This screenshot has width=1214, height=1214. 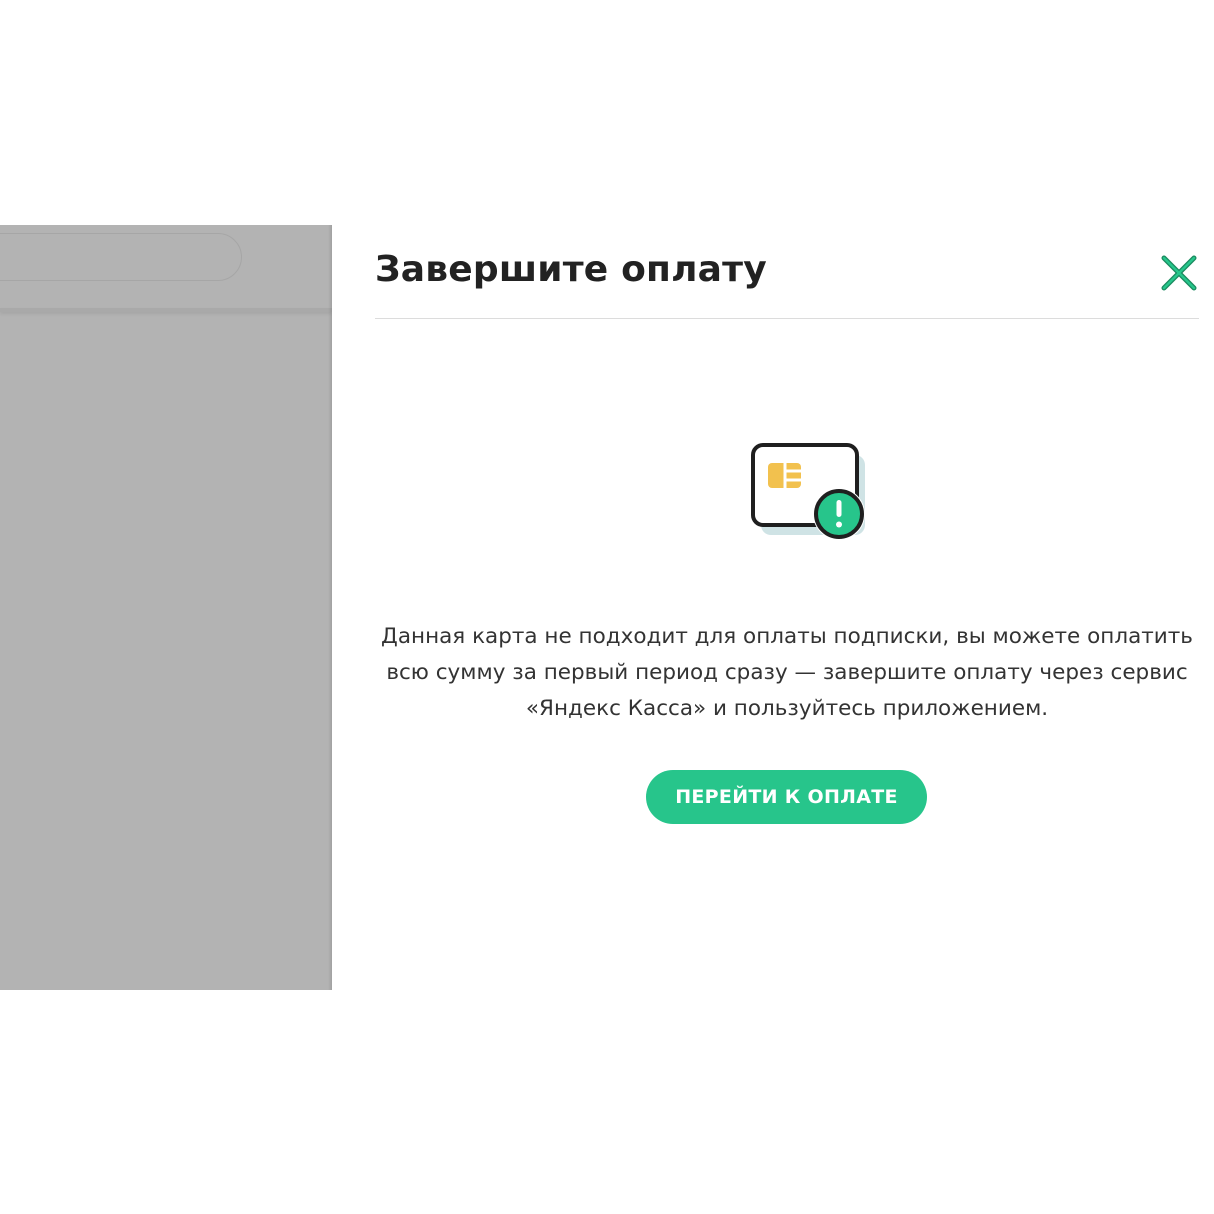 I want to click on modal-title: Завершите оплату, so click(x=571, y=269).